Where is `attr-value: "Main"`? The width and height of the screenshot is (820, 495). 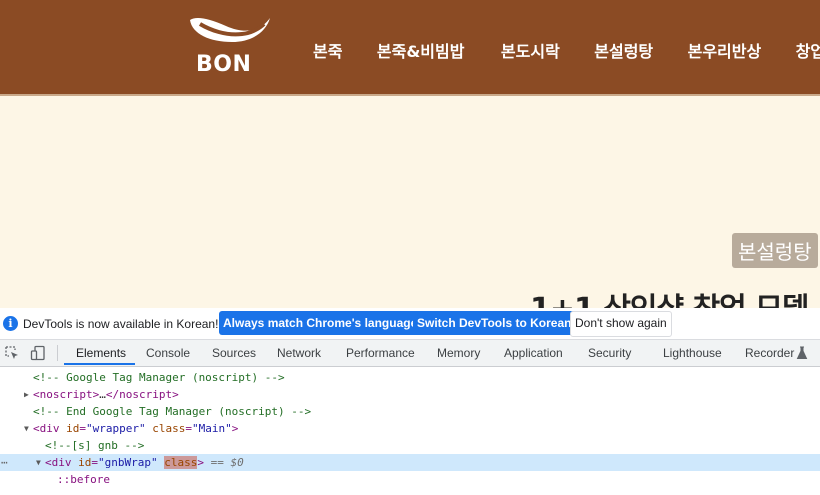
attr-value: "Main" is located at coordinates (211, 428).